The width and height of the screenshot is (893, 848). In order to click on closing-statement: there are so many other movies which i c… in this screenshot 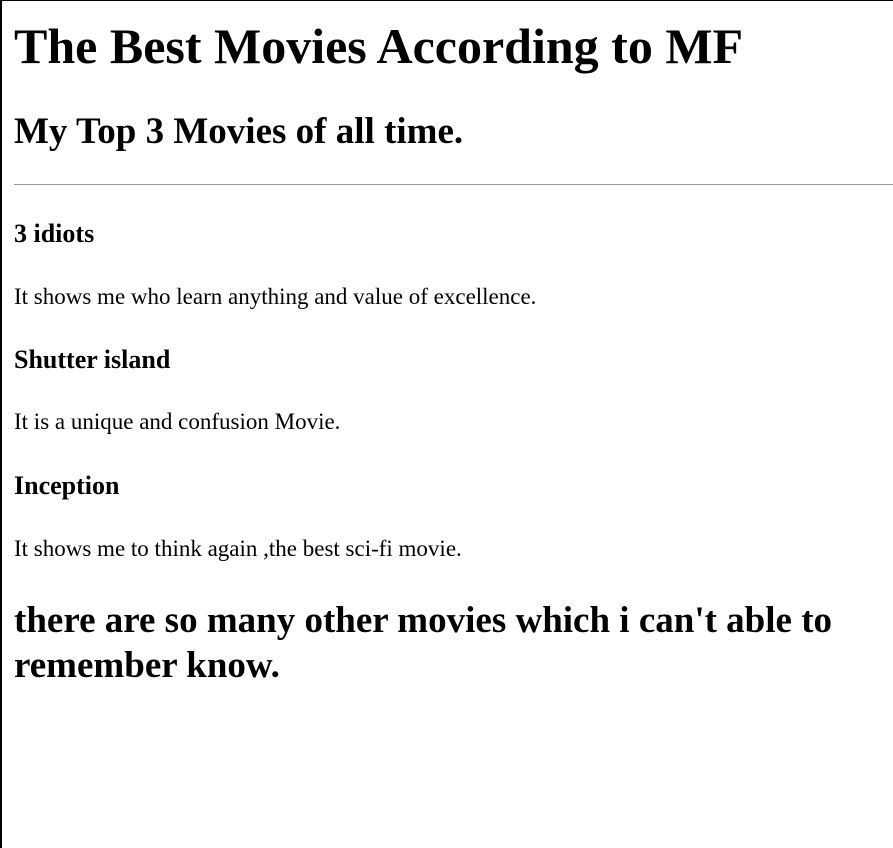, I will do `click(423, 643)`.